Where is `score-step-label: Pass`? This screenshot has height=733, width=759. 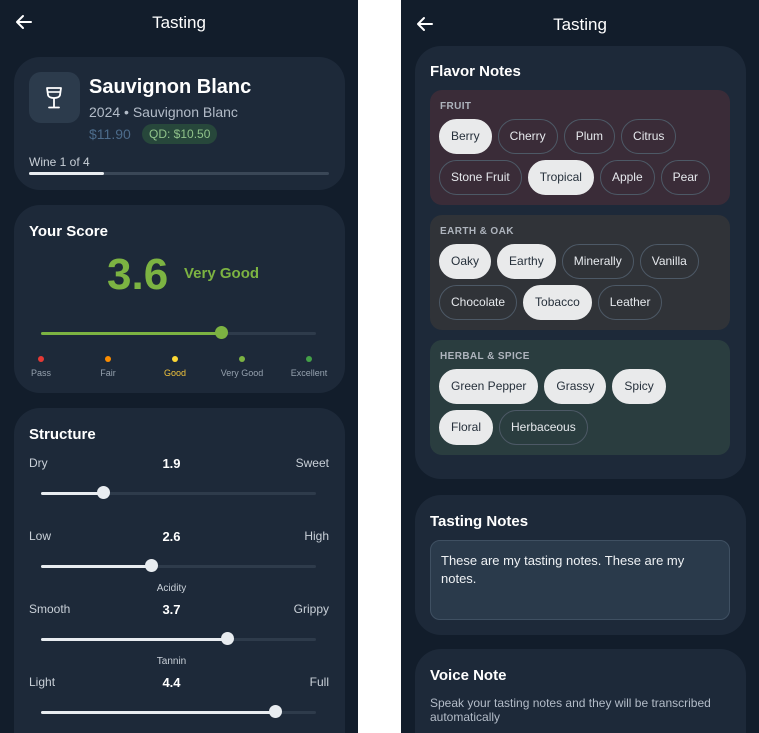
score-step-label: Pass is located at coordinates (40, 373).